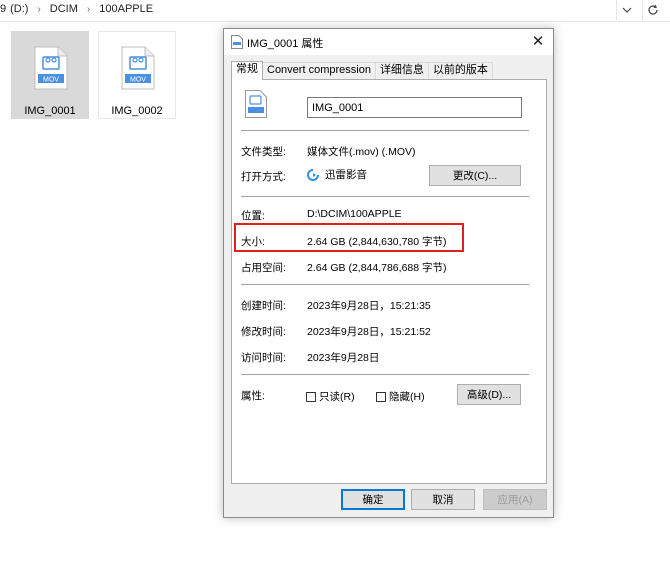  I want to click on opens-with-label: 打开方式:, so click(263, 177).